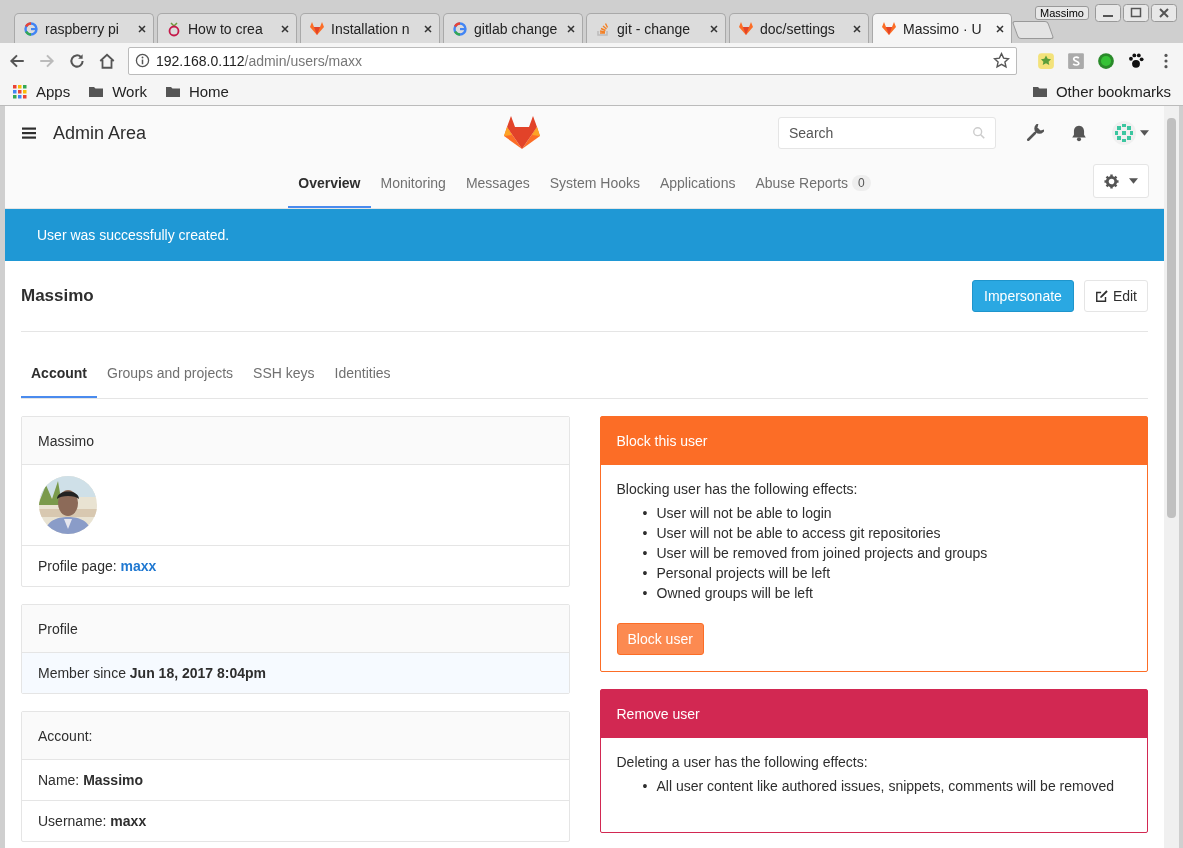  I want to click on panel-heading: Block this user, so click(873, 441).